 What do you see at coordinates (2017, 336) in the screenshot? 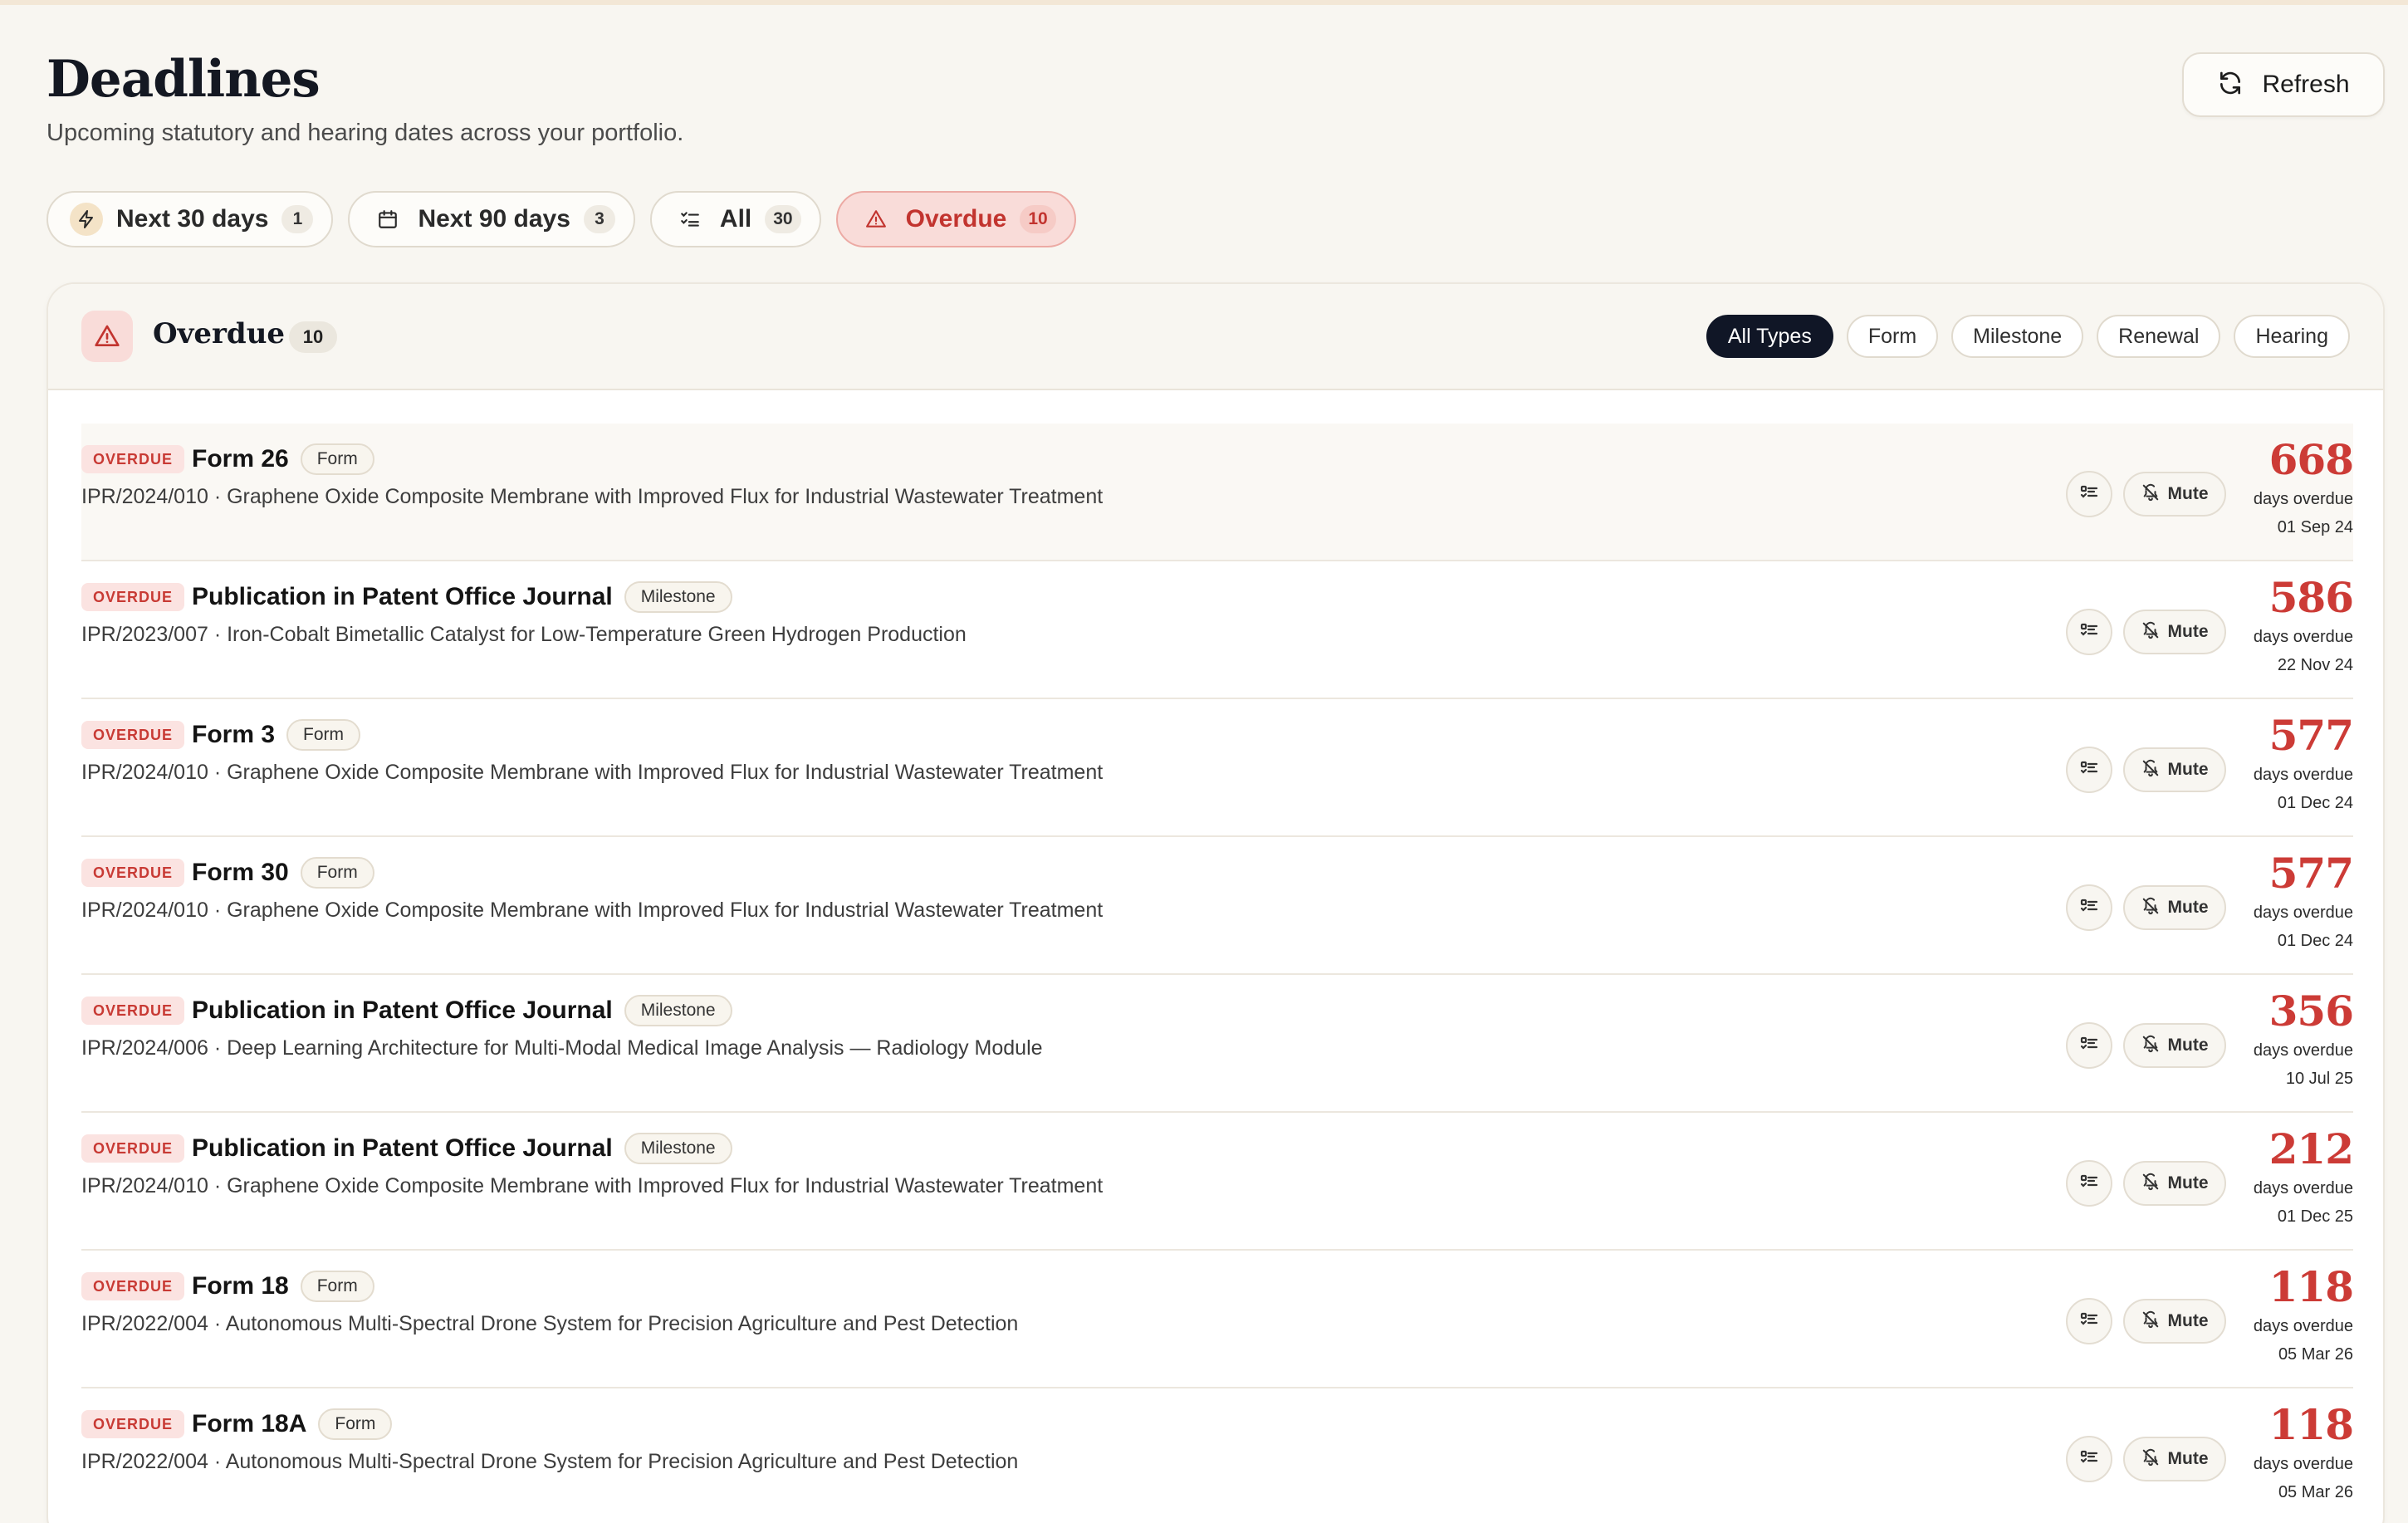
I see `filter-milestone: Milestone` at bounding box center [2017, 336].